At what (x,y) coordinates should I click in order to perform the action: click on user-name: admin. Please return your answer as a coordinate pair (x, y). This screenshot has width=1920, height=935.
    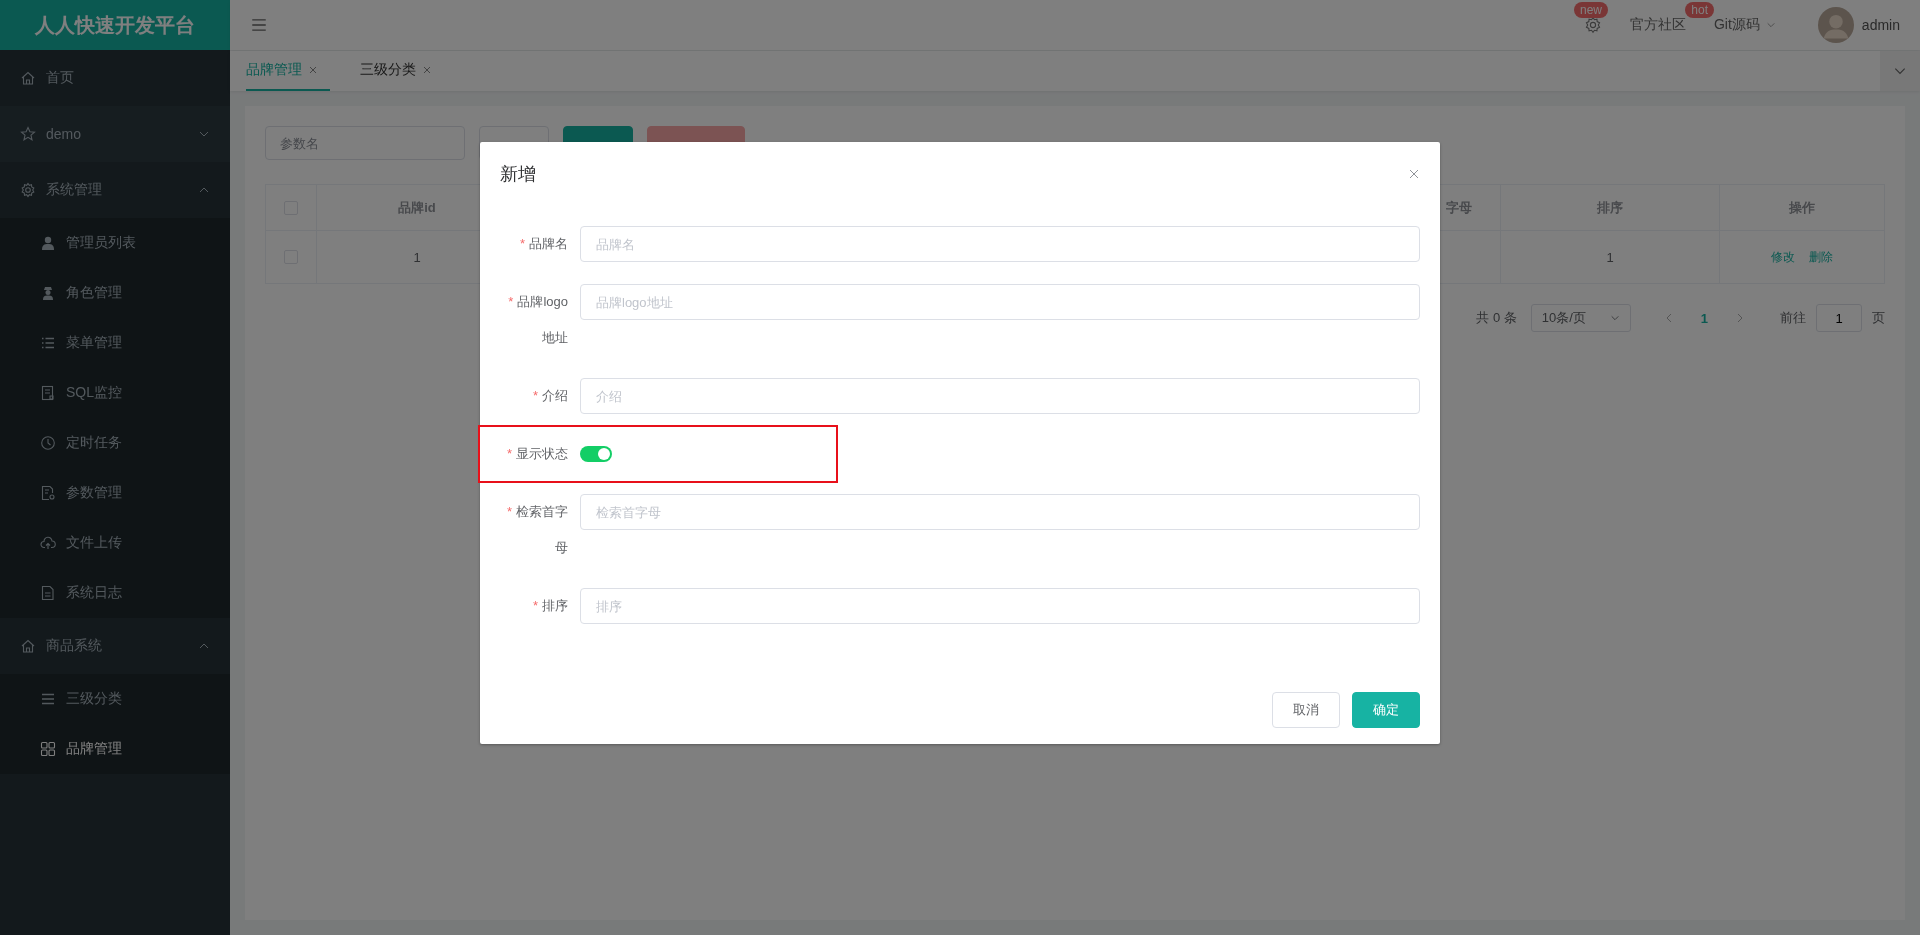
    Looking at the image, I should click on (1880, 25).